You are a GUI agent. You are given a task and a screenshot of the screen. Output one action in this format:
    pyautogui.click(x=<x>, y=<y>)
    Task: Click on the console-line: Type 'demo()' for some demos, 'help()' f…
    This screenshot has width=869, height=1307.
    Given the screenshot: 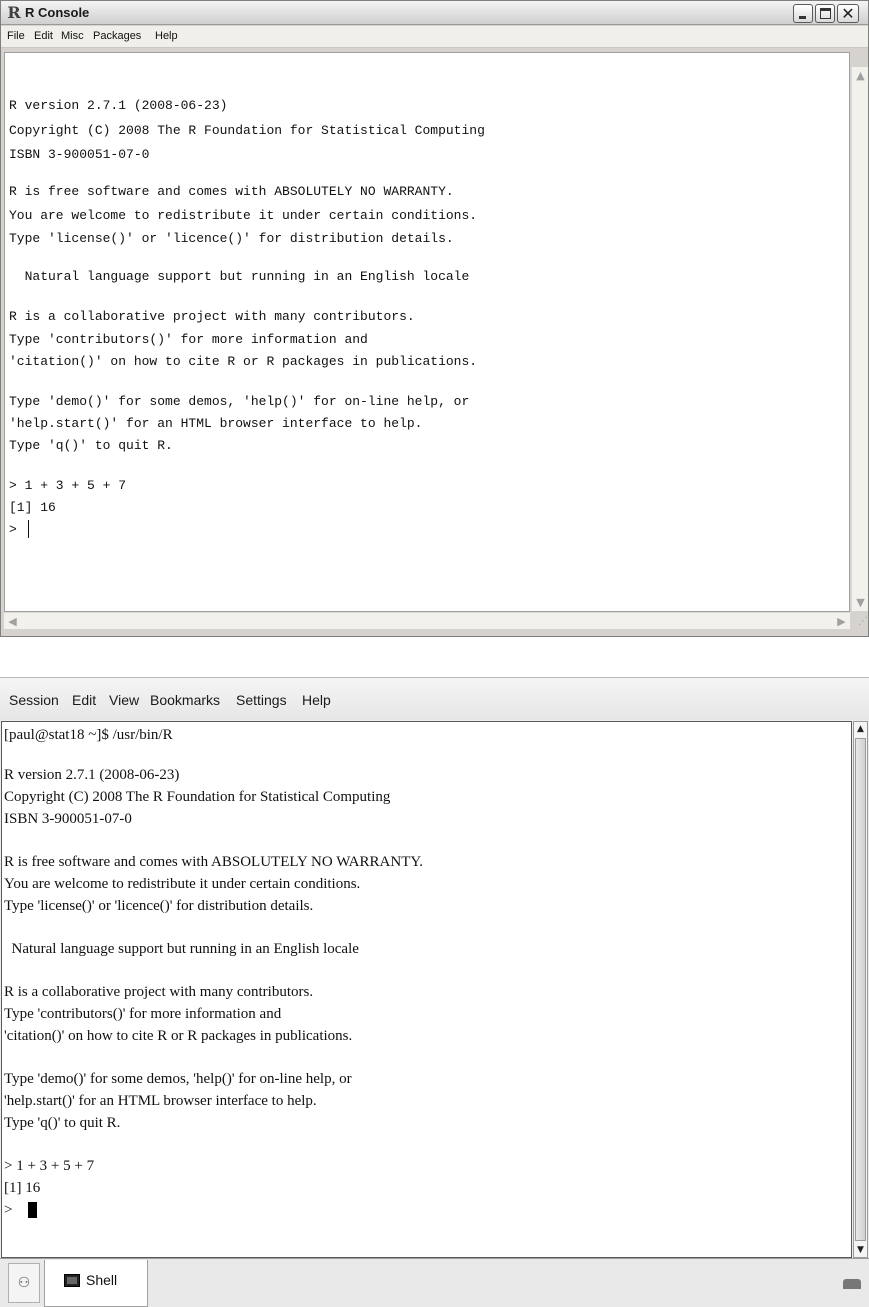 What is the action you would take?
    pyautogui.click(x=239, y=401)
    